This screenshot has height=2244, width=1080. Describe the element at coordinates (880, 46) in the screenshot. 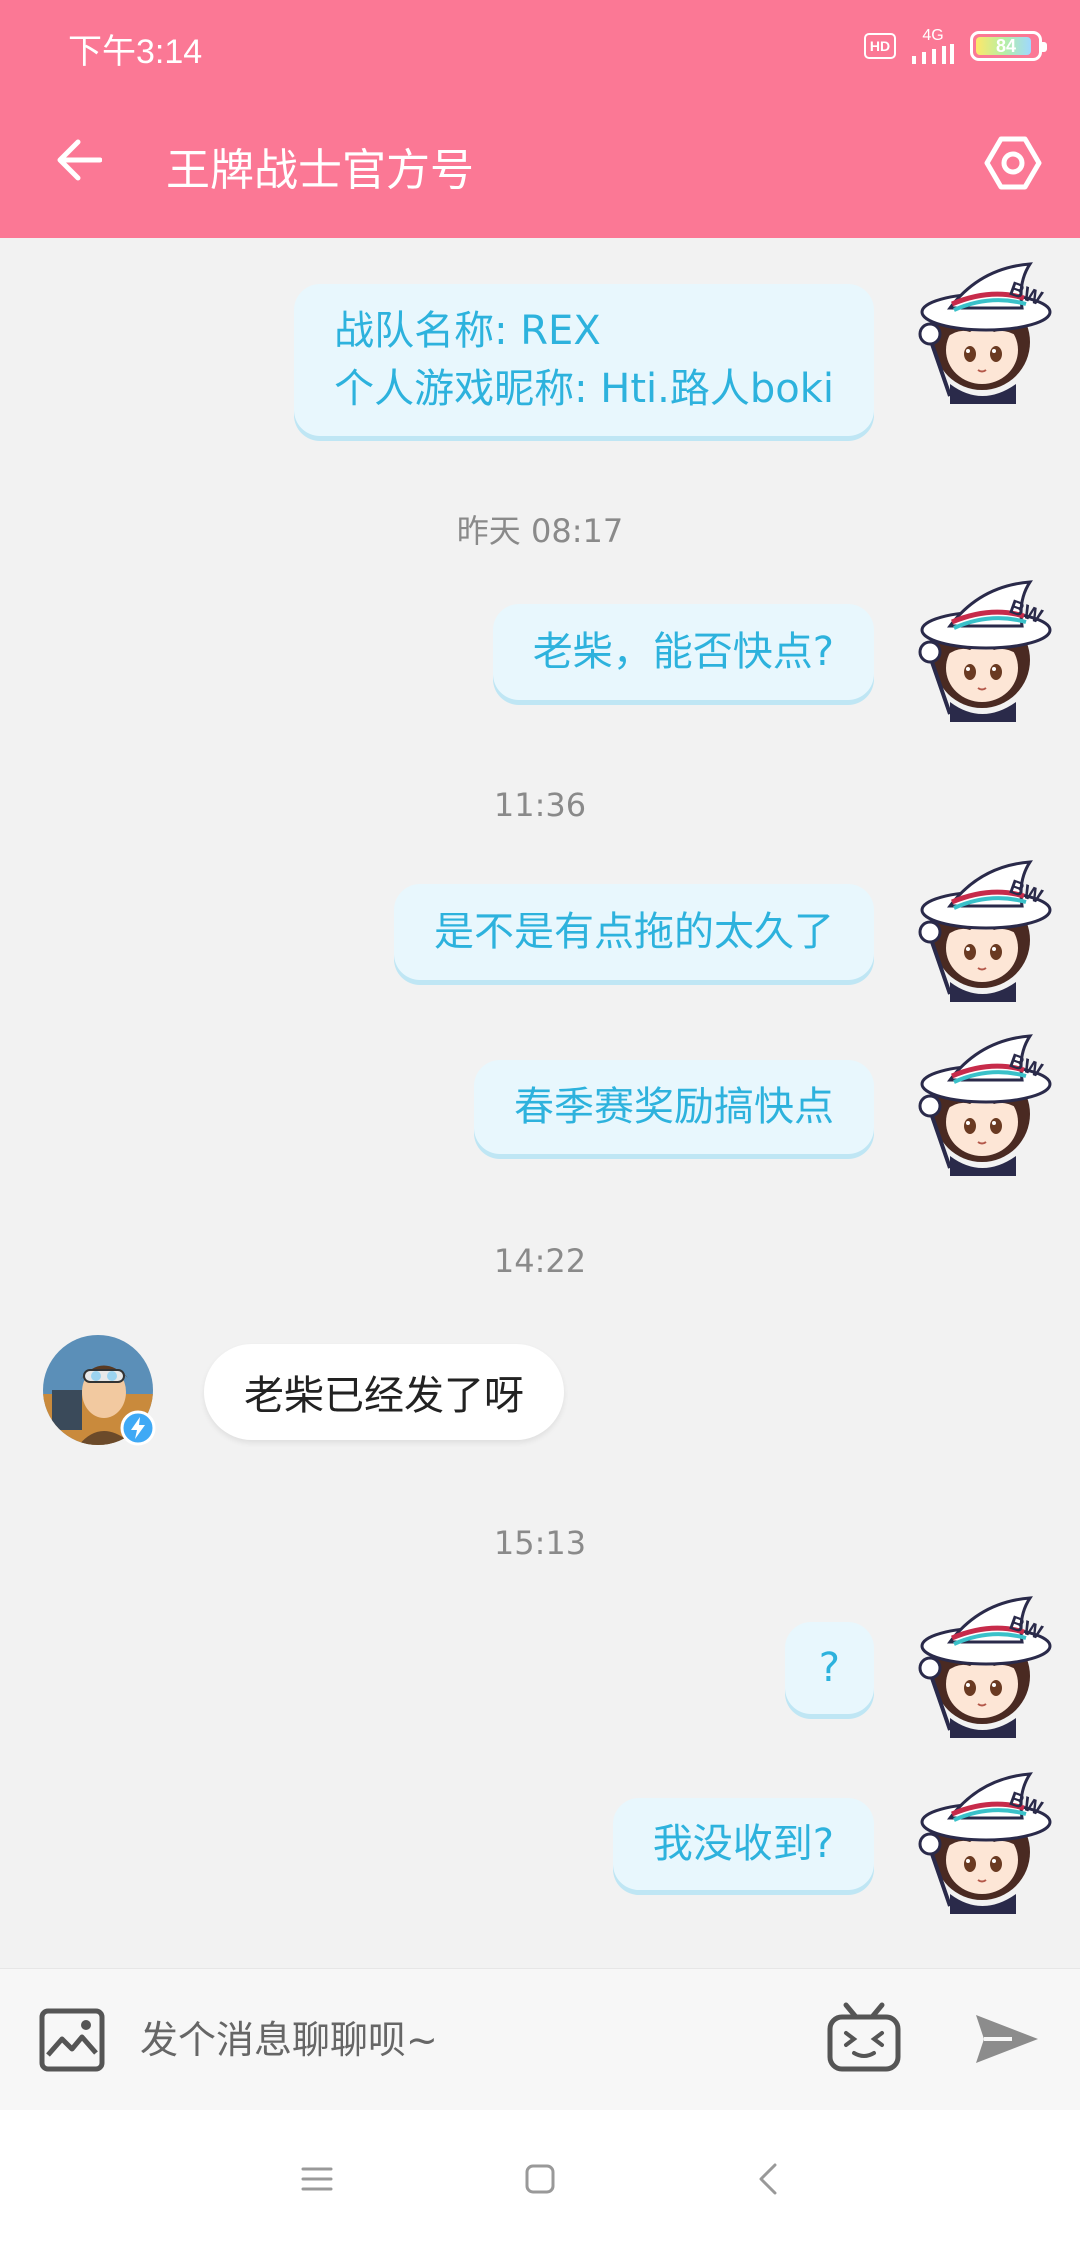

I see `hd-badge: HD` at that location.